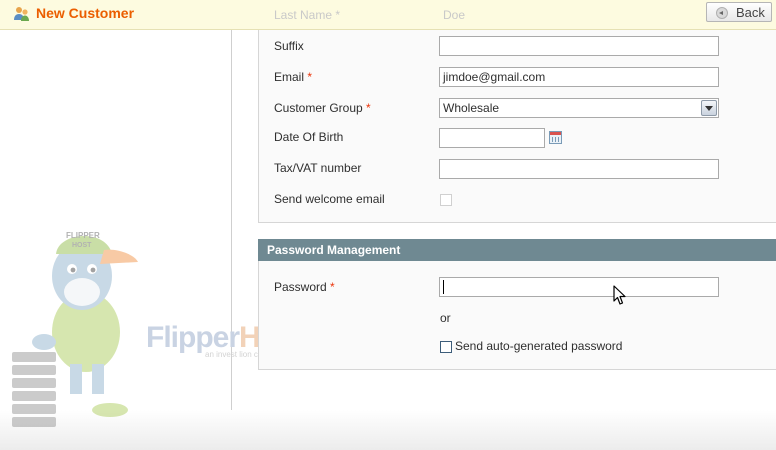  What do you see at coordinates (293, 77) in the screenshot?
I see `email-label: Email *` at bounding box center [293, 77].